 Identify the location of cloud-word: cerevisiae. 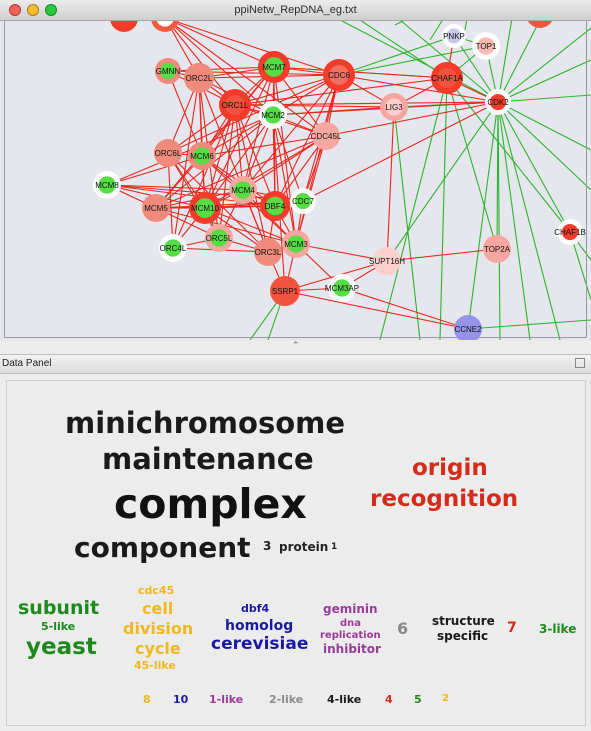
(259, 644).